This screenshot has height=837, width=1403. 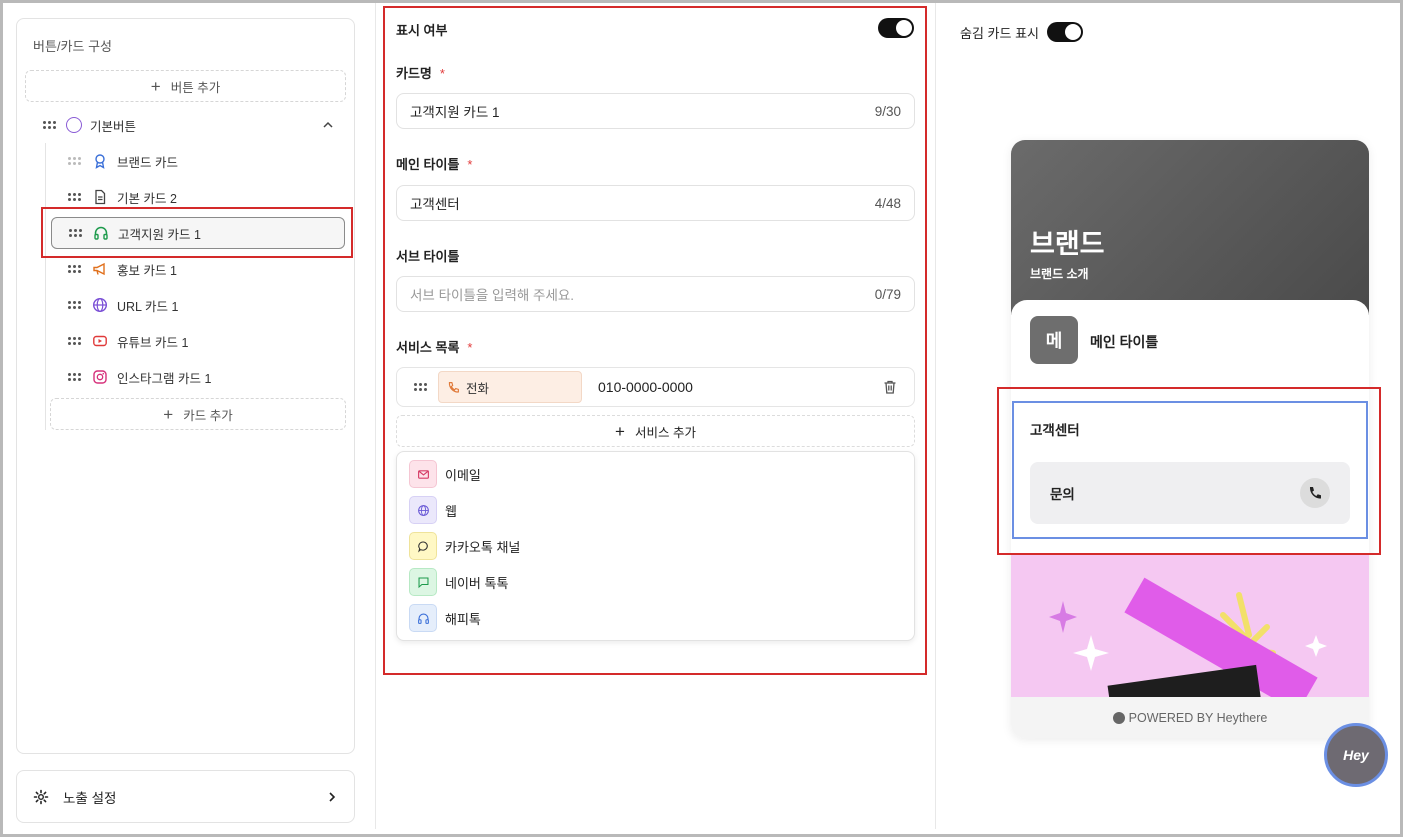 What do you see at coordinates (1198, 717) in the screenshot?
I see `powered-by-text: POWERED BY Heythere` at bounding box center [1198, 717].